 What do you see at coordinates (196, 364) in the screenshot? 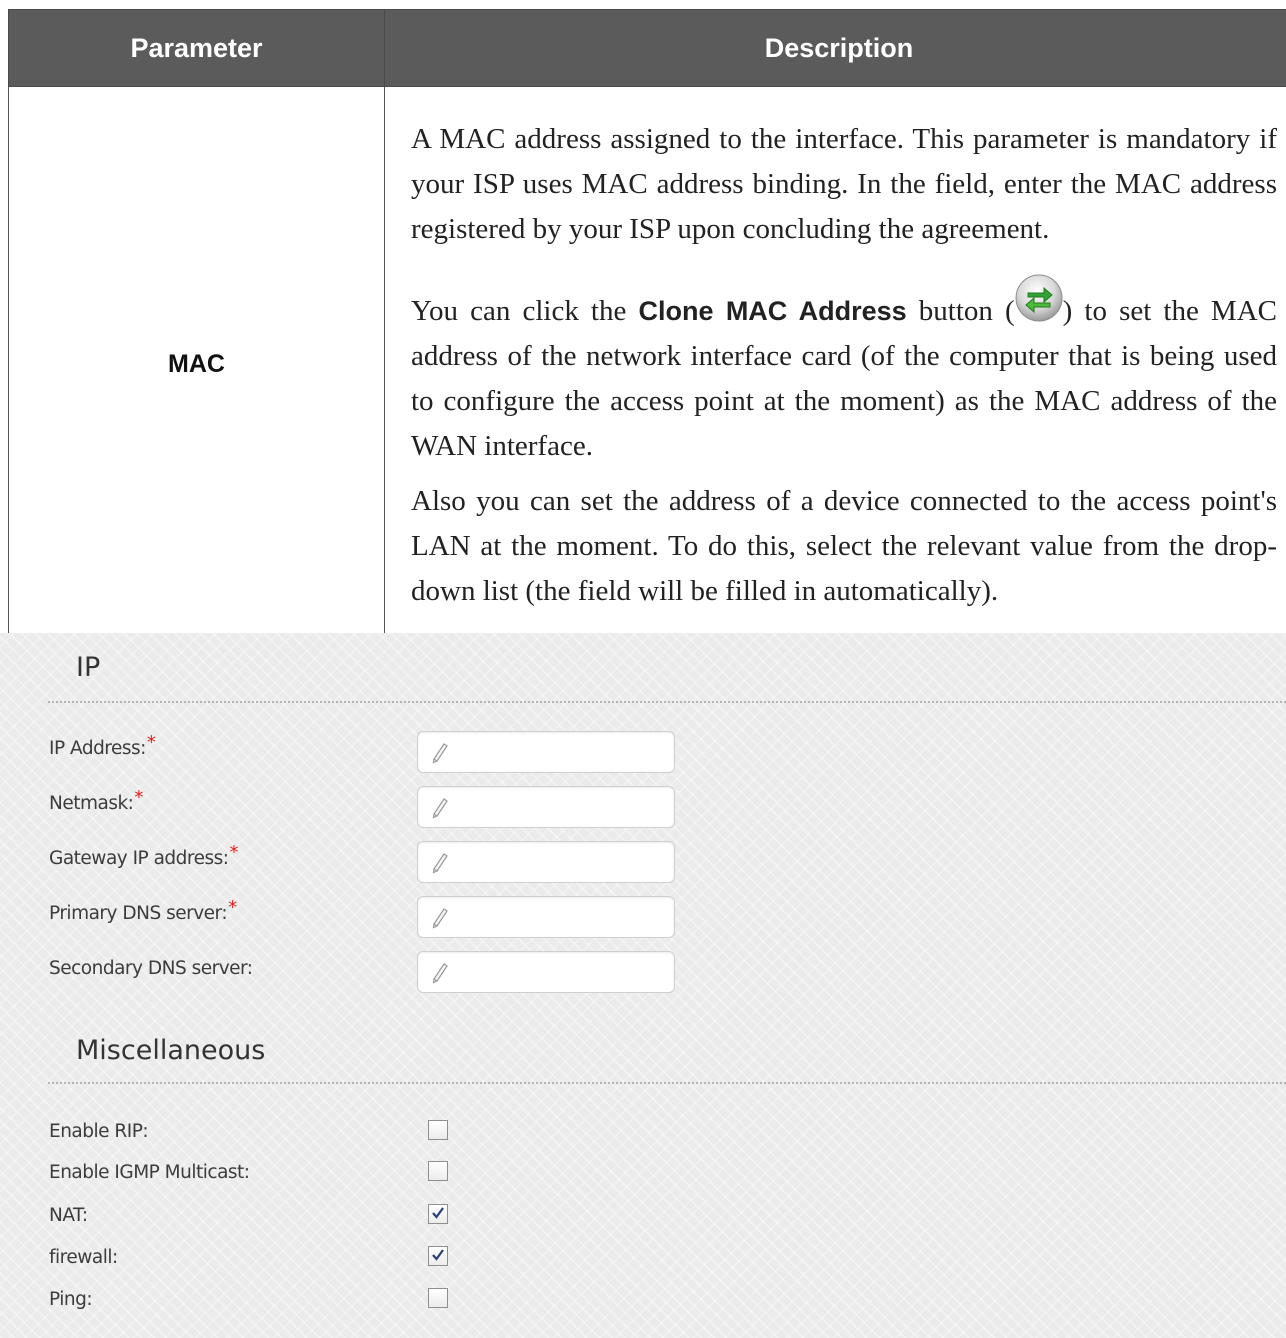
I see `parameter-name: MAC` at bounding box center [196, 364].